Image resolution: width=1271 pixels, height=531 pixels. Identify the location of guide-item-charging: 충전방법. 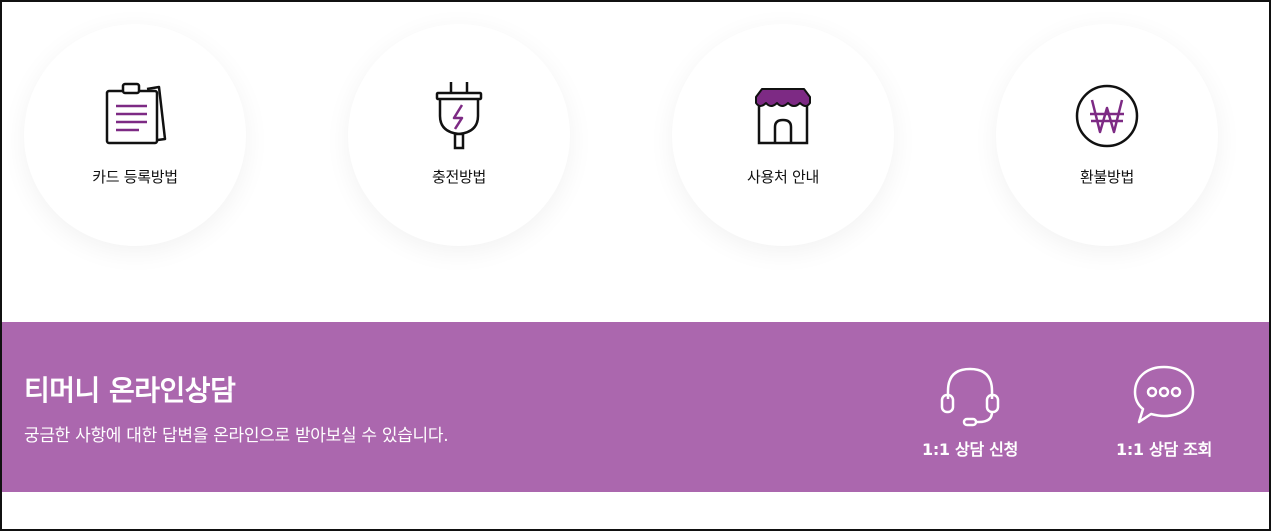
(459, 135).